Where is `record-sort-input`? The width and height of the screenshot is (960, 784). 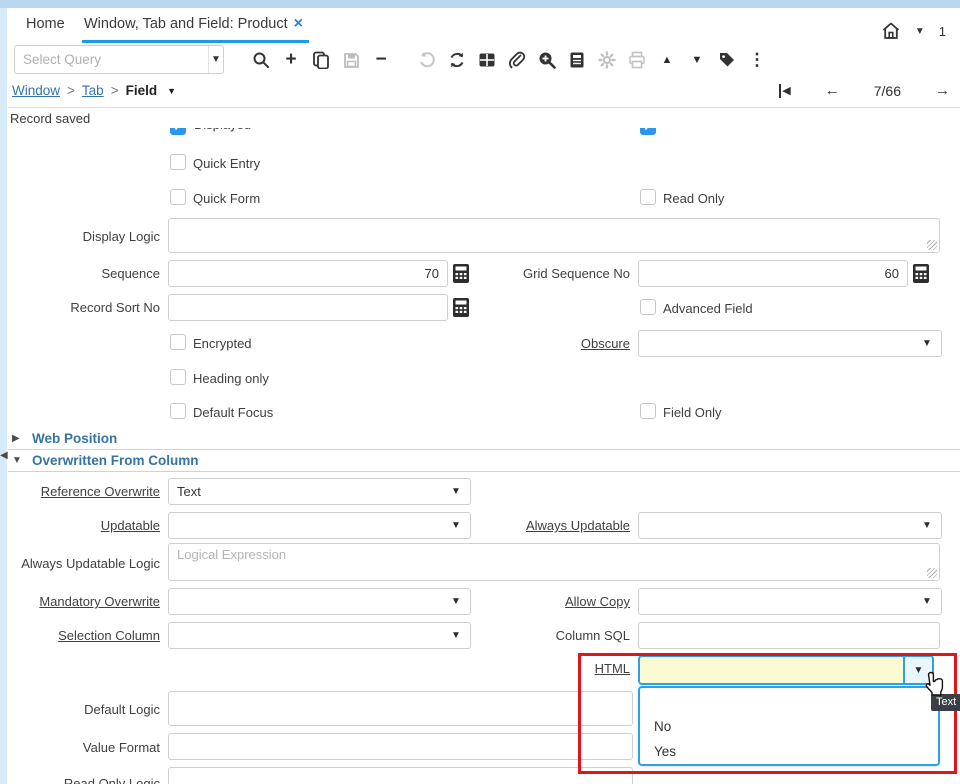
record-sort-input is located at coordinates (308, 307).